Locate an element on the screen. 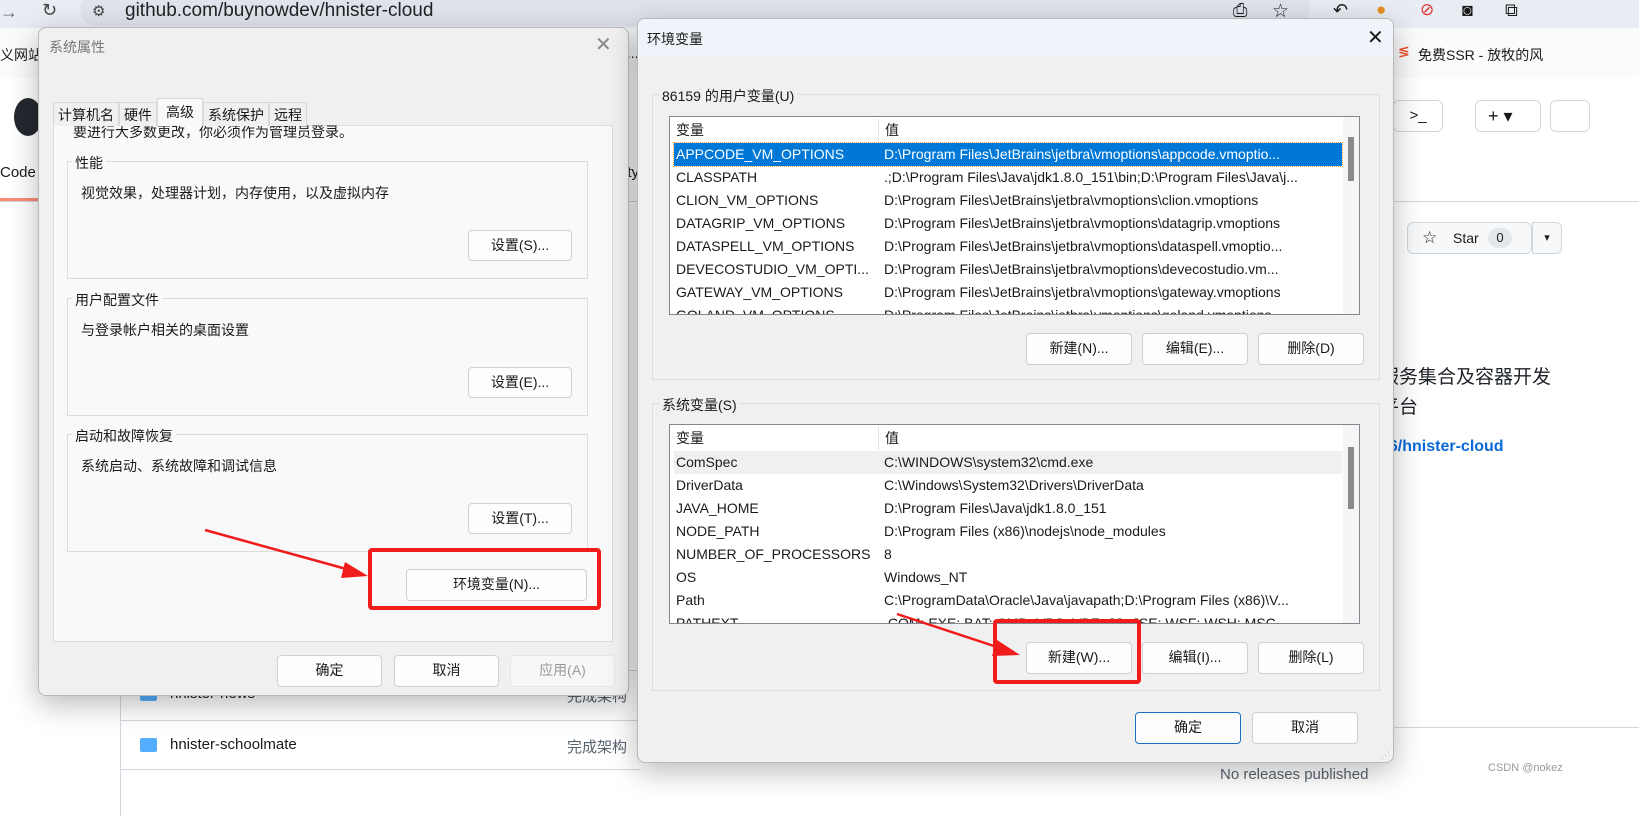 The image size is (1639, 816). extensions-puzzle-icon: ⧉ is located at coordinates (1511, 10).